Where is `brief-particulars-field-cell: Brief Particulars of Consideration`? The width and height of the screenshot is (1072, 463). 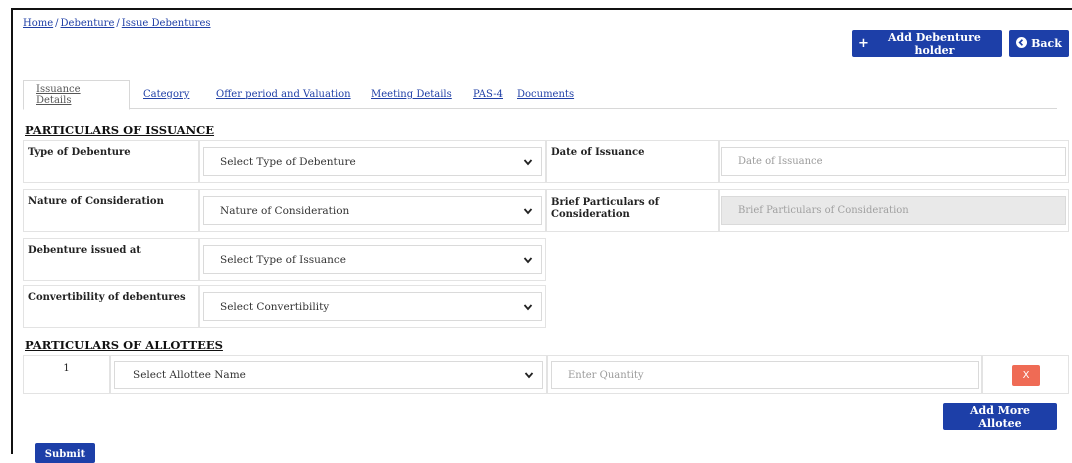
brief-particulars-field-cell: Brief Particulars of Consideration is located at coordinates (894, 210).